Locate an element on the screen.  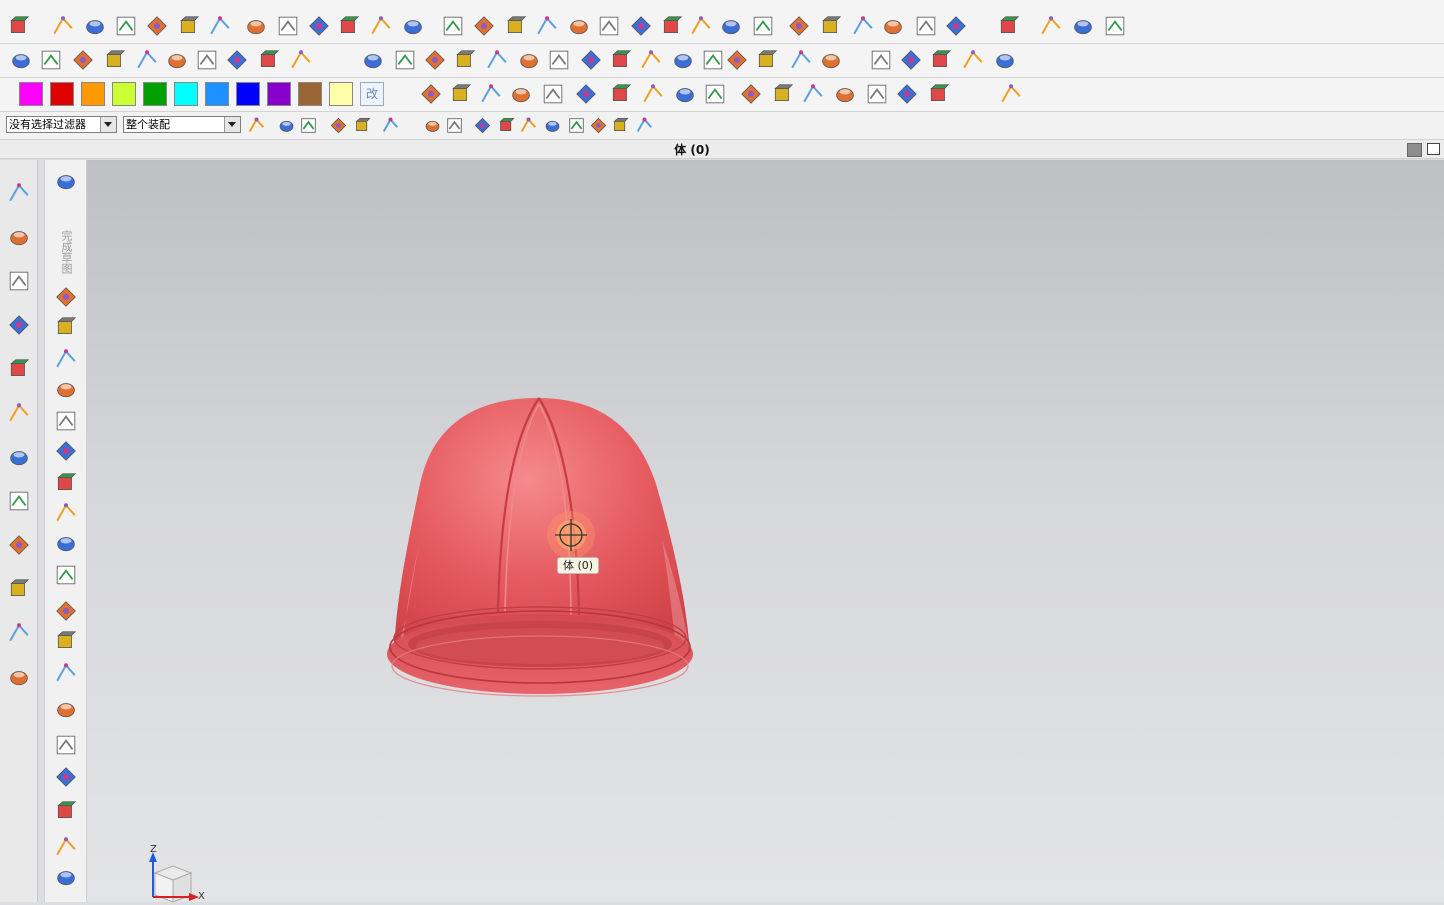
axes-icon is located at coordinates (877, 94).